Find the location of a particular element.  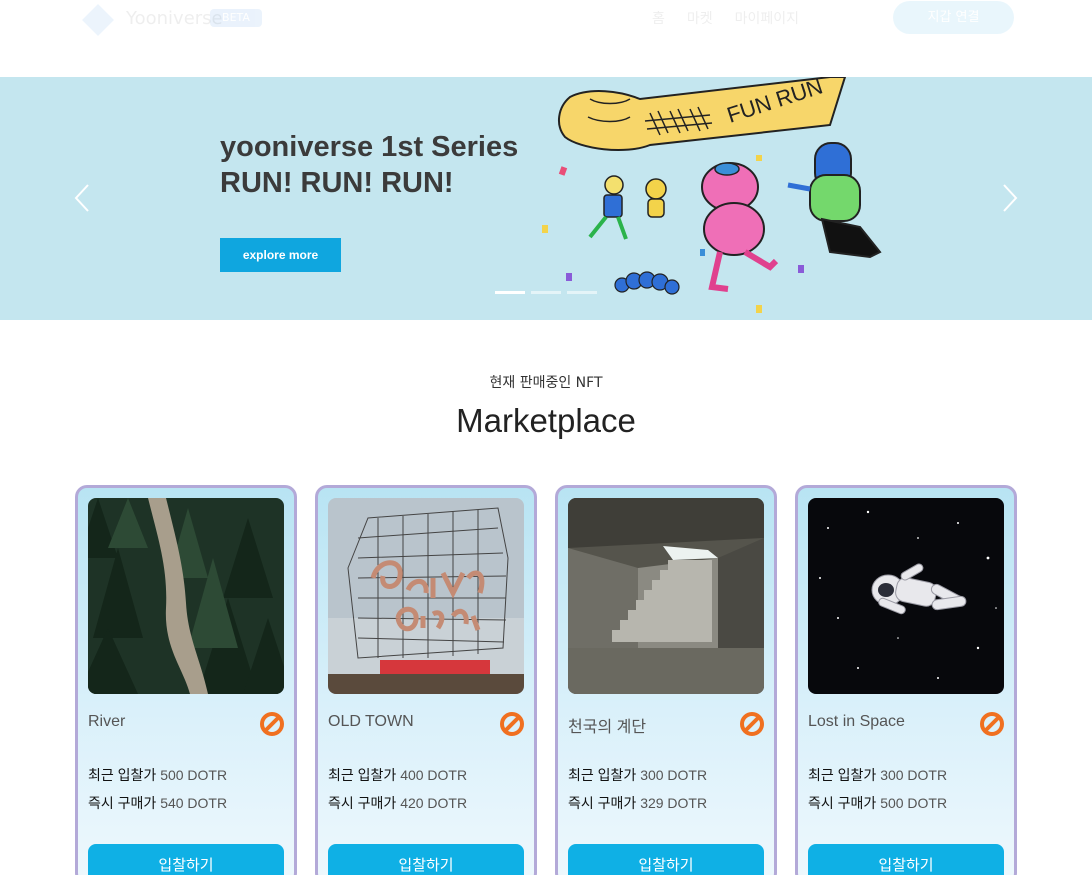

chevron-left-icon is located at coordinates (82, 198).